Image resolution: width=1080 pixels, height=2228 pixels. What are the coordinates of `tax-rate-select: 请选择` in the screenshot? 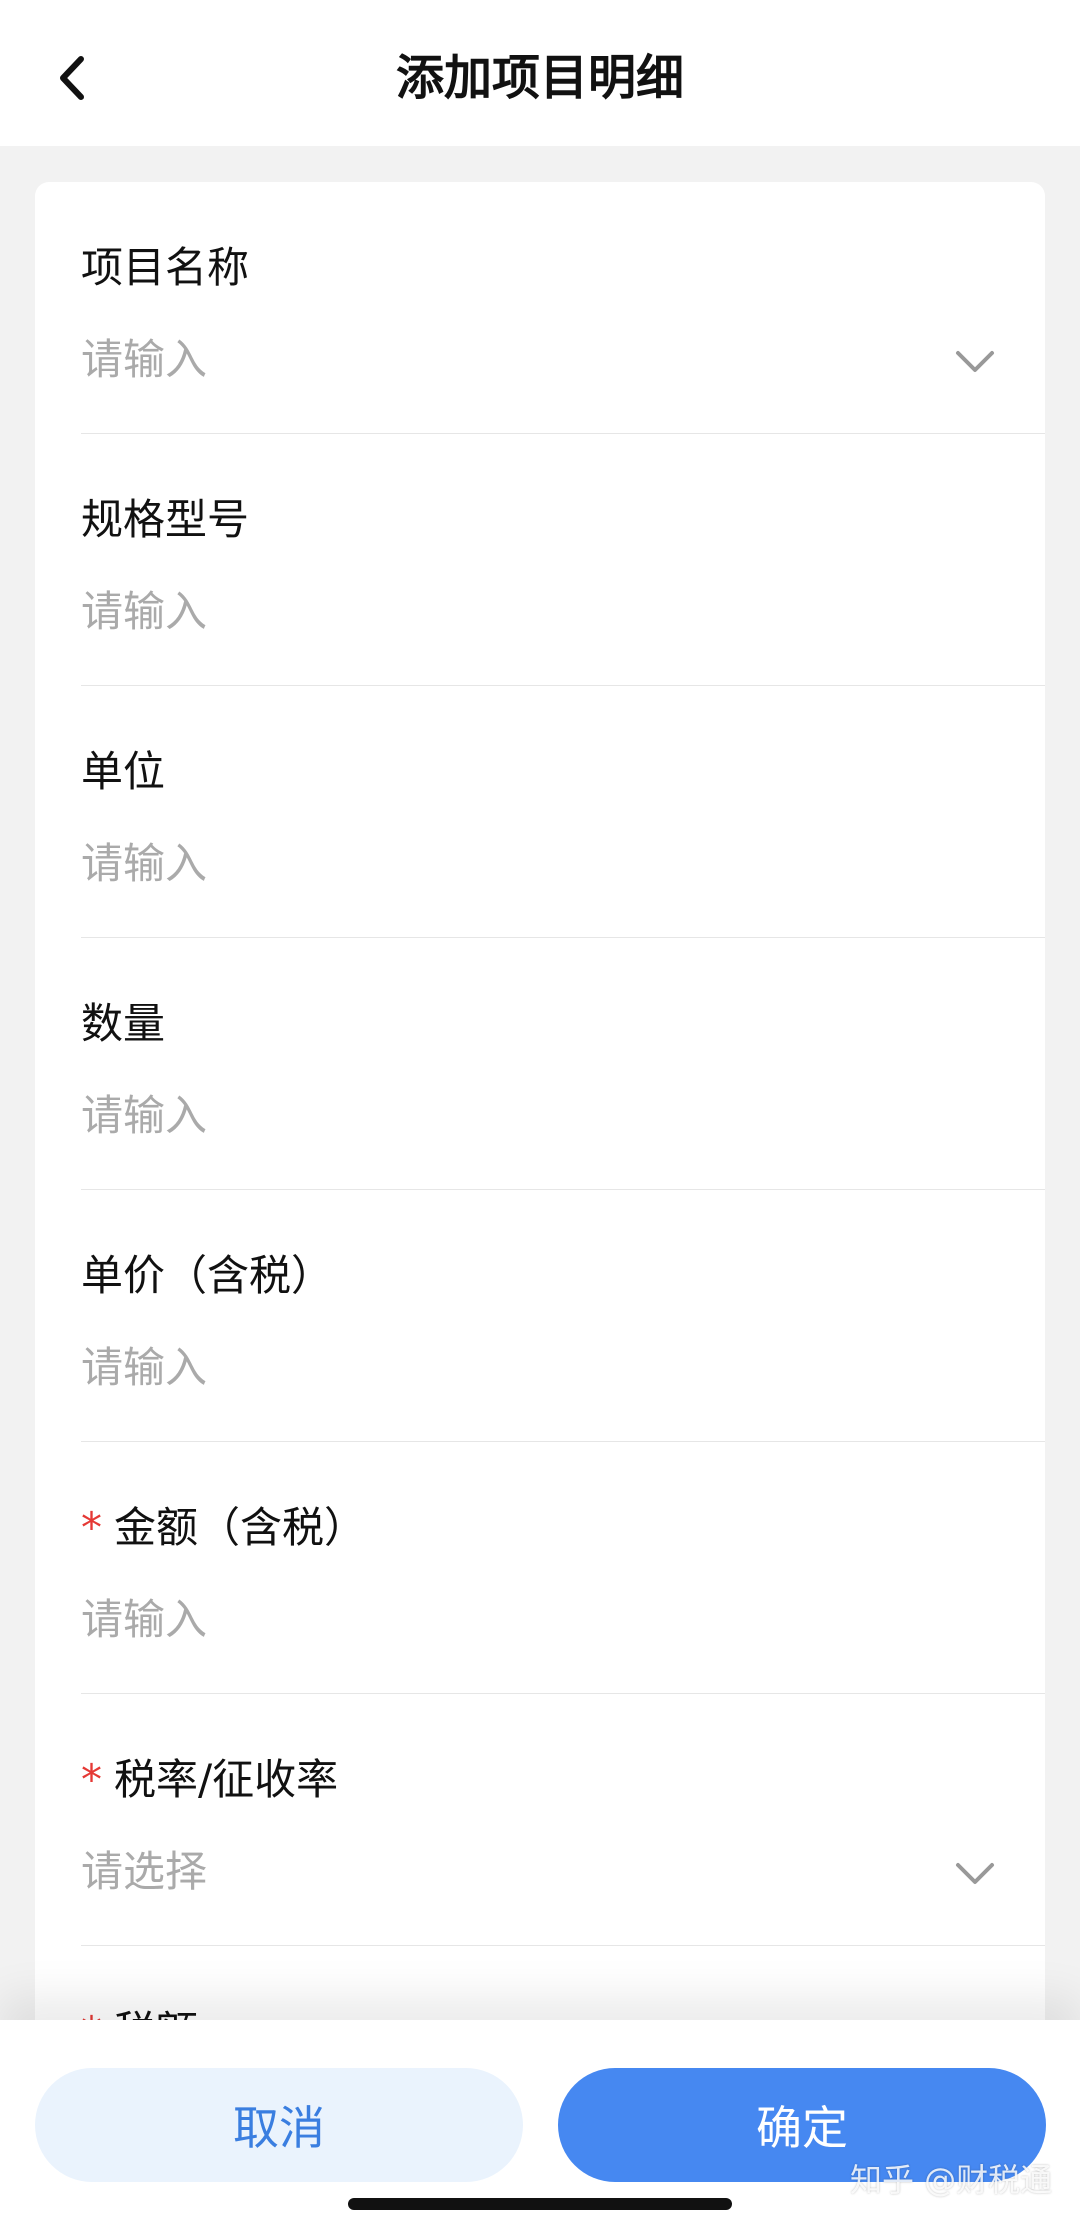 It's located at (144, 1872).